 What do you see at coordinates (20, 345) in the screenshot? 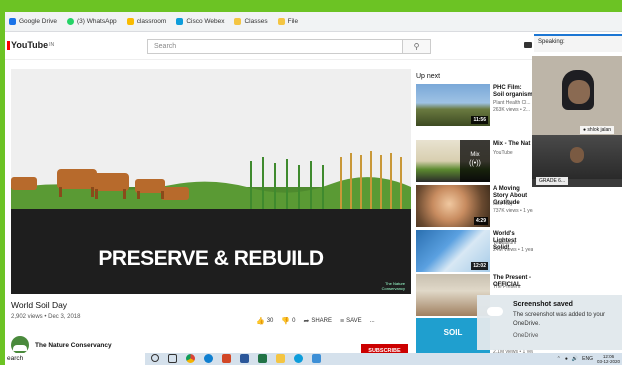
I see `channel-avatar` at bounding box center [20, 345].